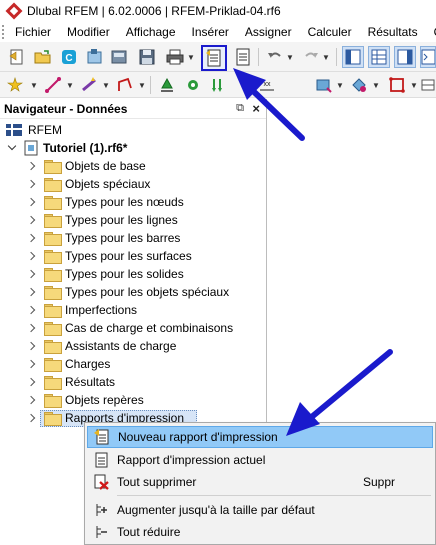  Describe the element at coordinates (81, 310) in the screenshot. I see `tree-item: Imperfections` at that location.